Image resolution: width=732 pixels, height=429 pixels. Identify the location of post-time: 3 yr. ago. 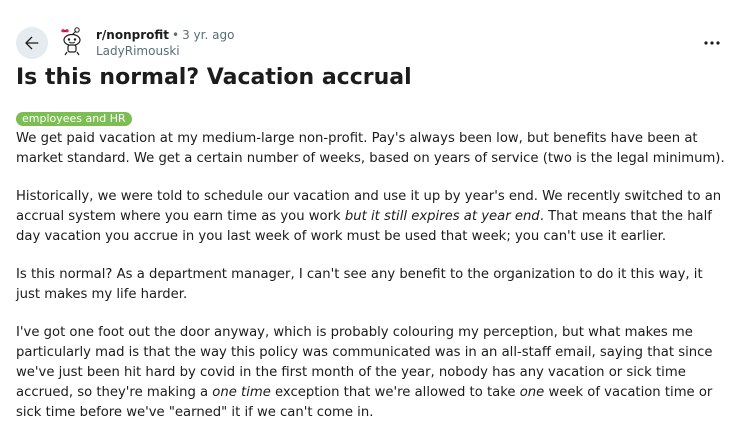
(208, 35).